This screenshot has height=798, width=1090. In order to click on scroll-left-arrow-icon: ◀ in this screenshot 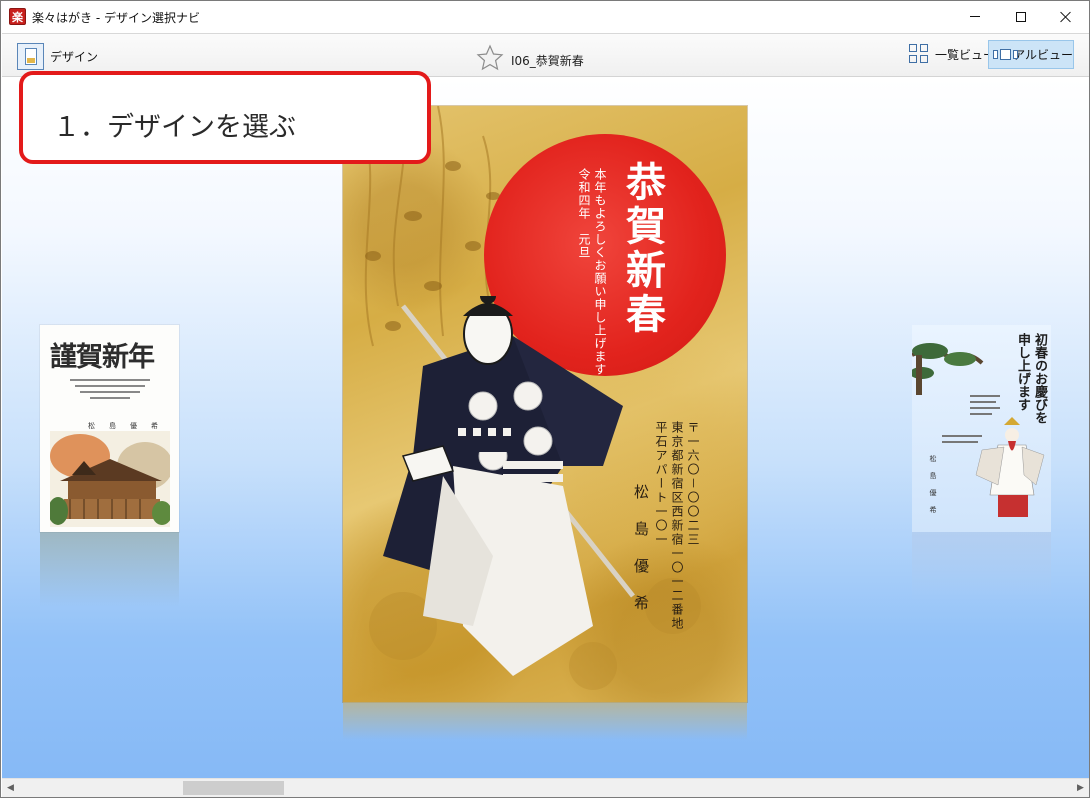, I will do `click(10, 788)`.